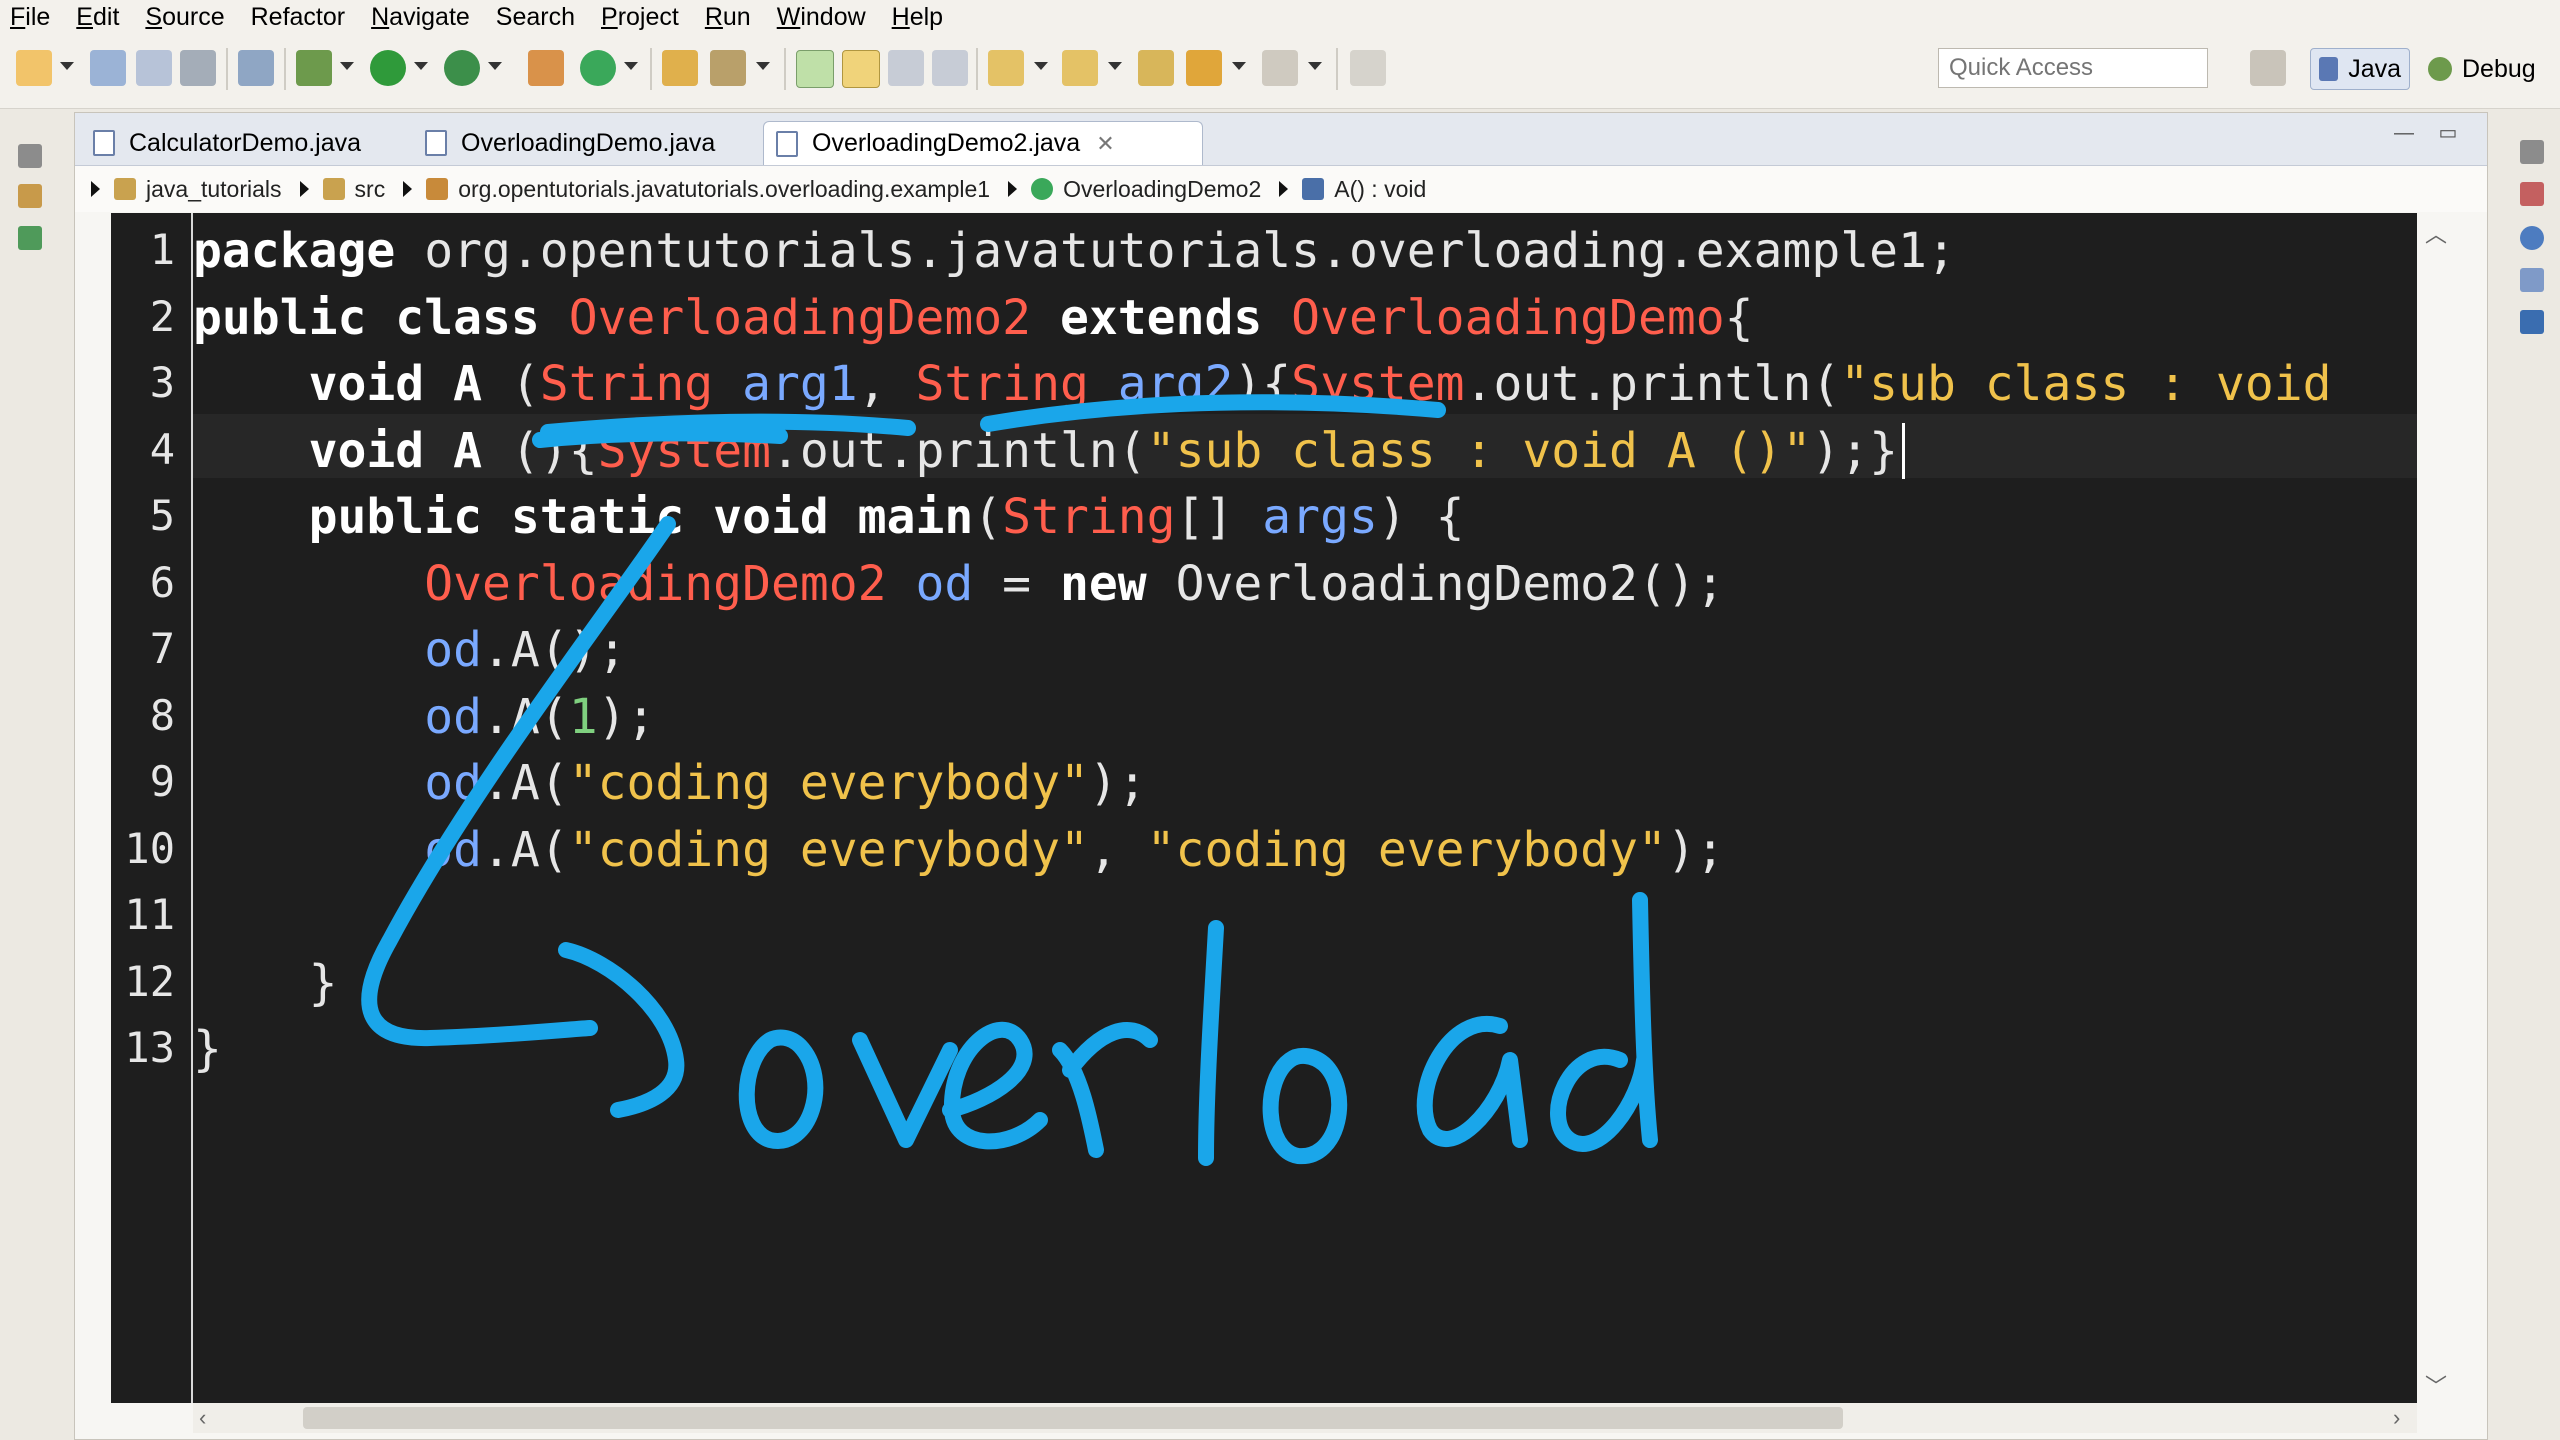  Describe the element at coordinates (920, 17) in the screenshot. I see `menu-help: Help` at that location.